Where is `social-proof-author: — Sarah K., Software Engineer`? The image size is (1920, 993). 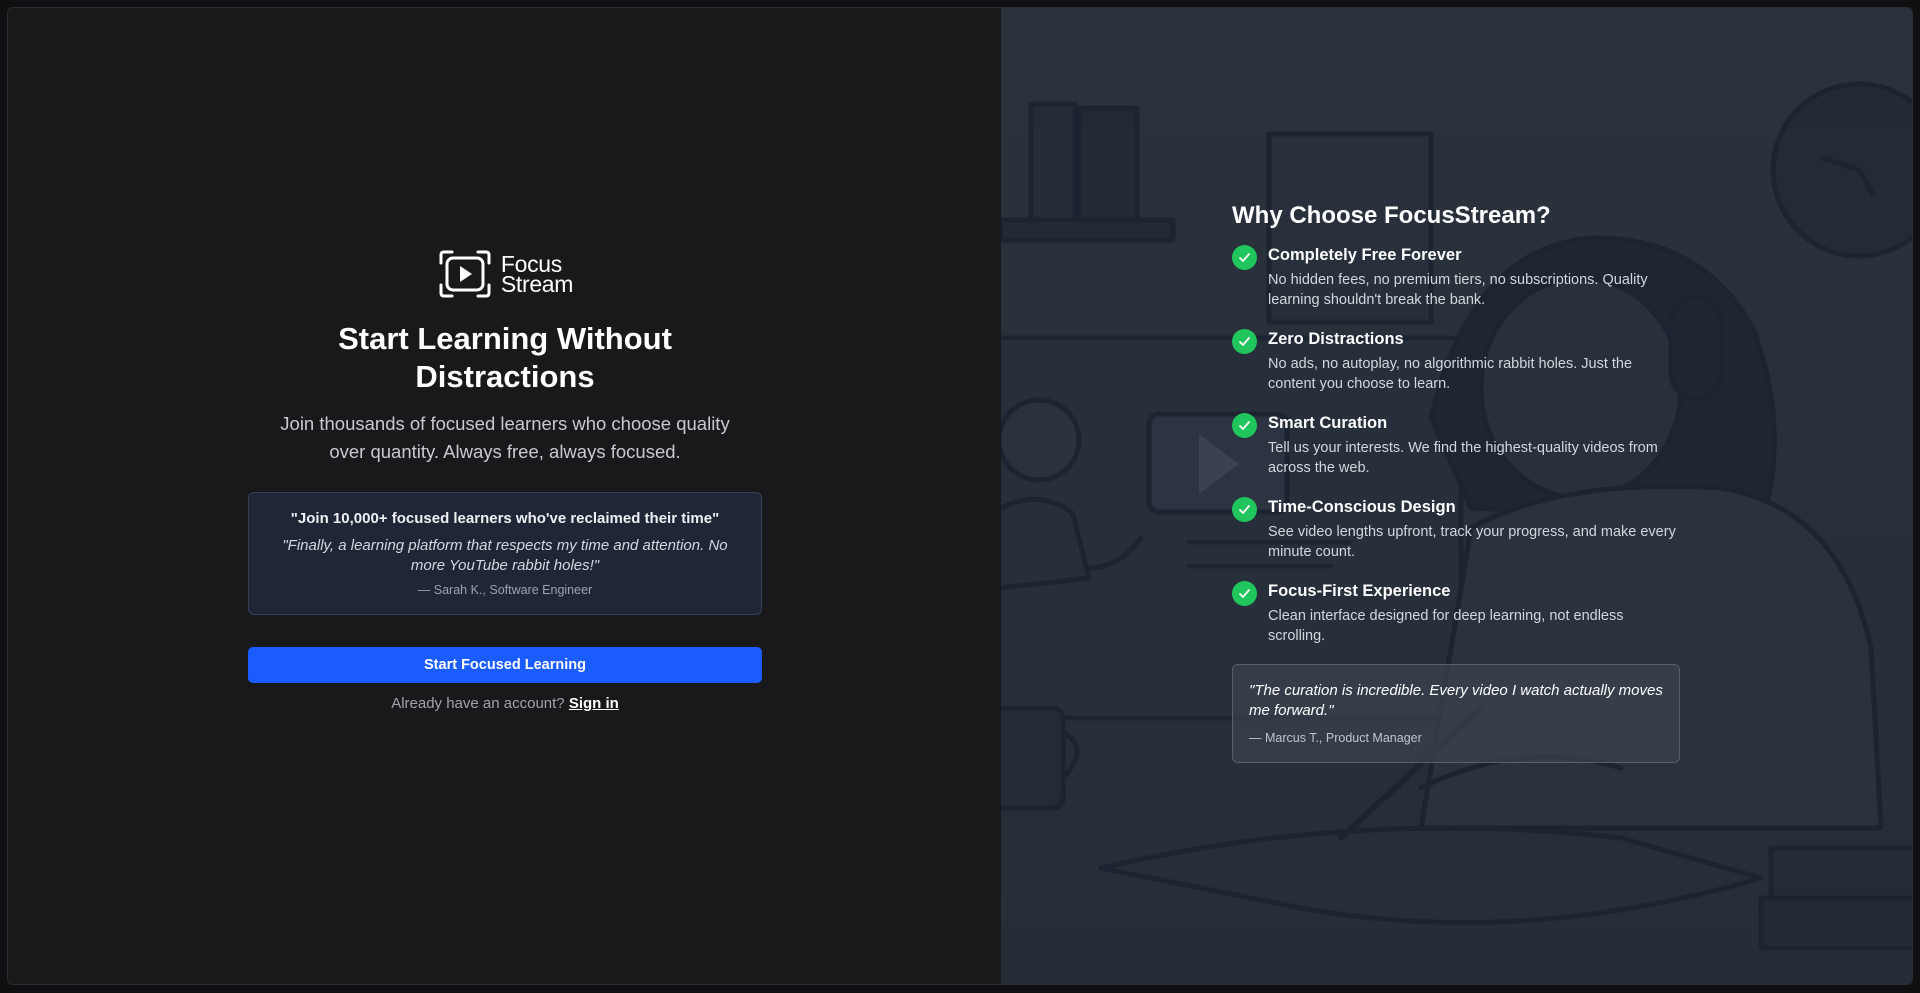
social-proof-author: — Sarah K., Software Engineer is located at coordinates (505, 590).